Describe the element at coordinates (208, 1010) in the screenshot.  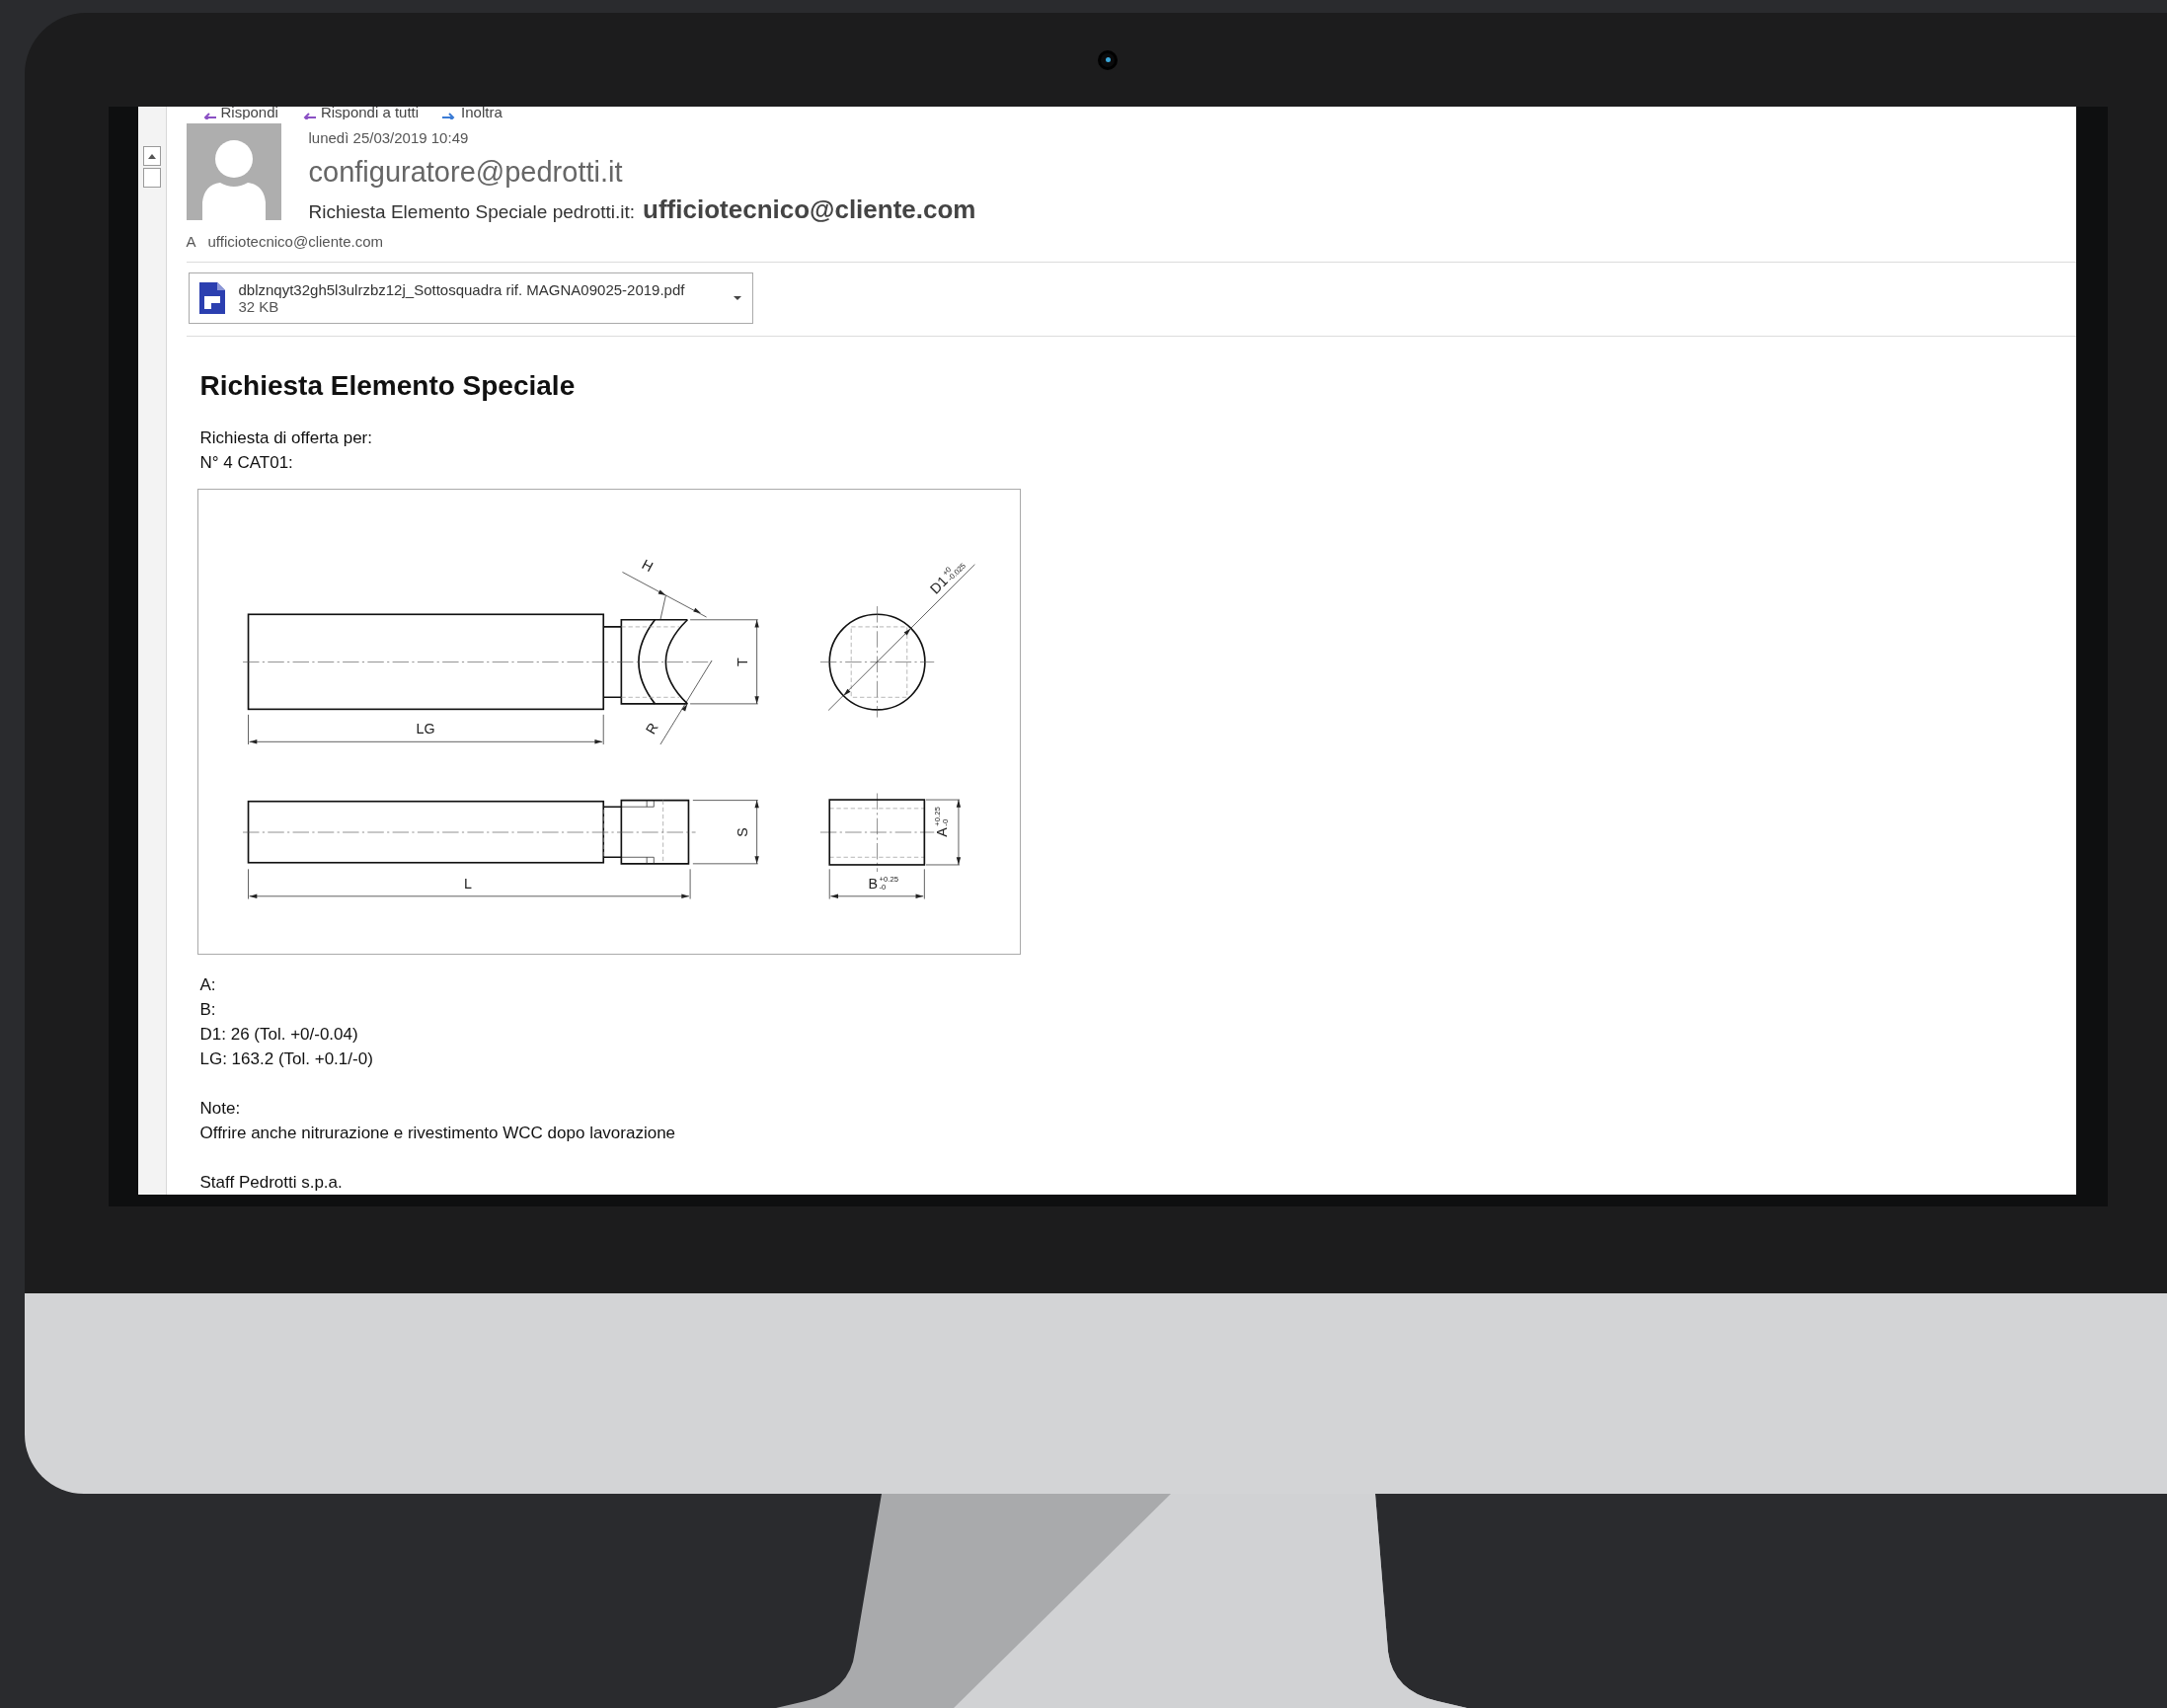
I see `dimension-value: B:` at that location.